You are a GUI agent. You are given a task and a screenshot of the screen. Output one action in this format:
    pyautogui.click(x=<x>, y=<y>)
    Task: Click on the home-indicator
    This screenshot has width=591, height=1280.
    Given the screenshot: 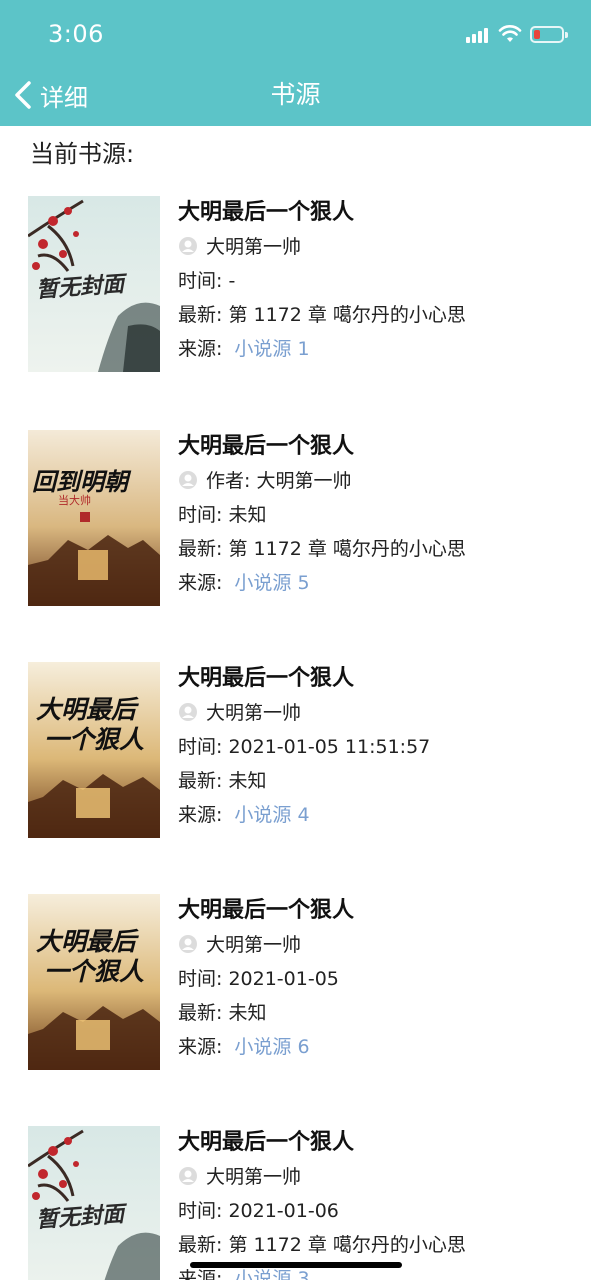 What is the action you would take?
    pyautogui.click(x=296, y=1265)
    